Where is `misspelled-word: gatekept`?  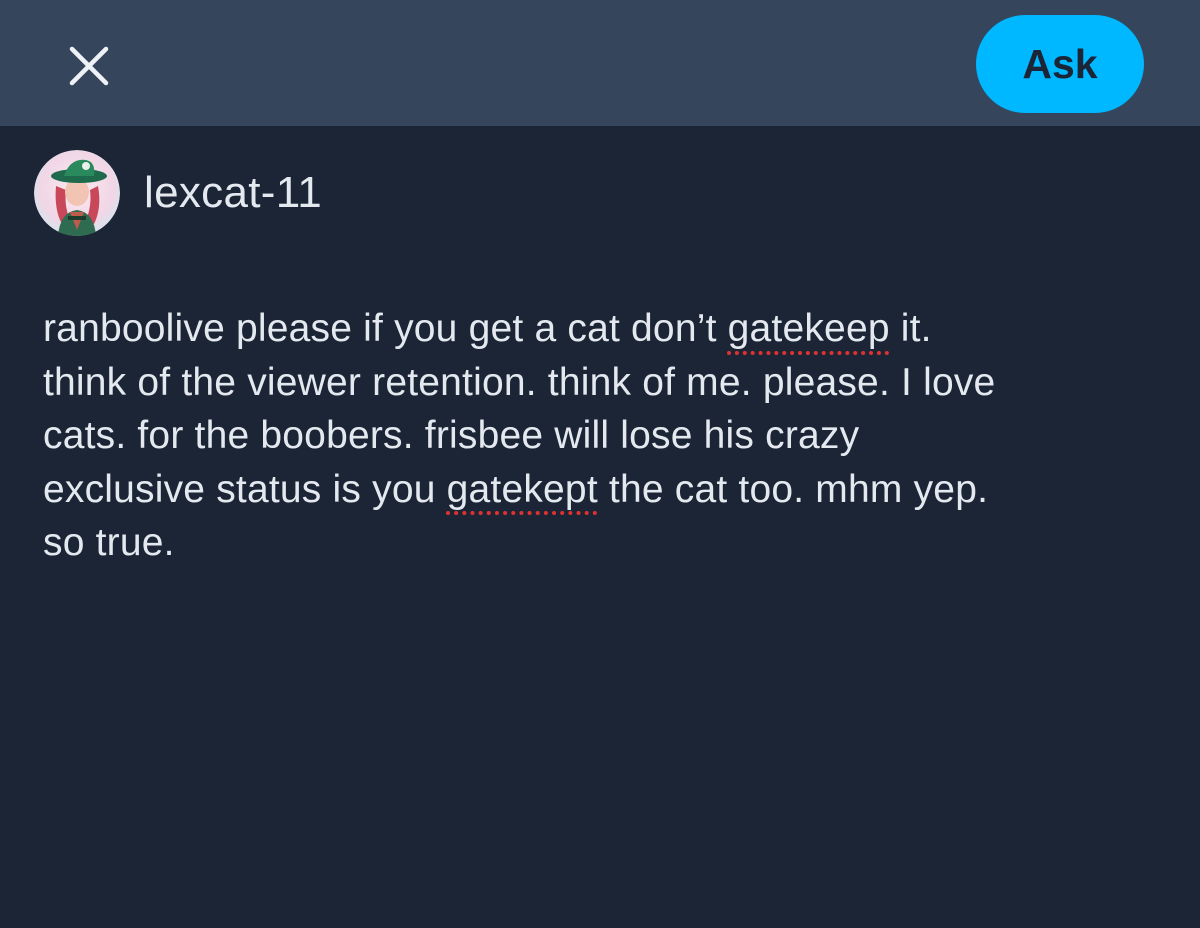 misspelled-word: gatekept is located at coordinates (522, 489).